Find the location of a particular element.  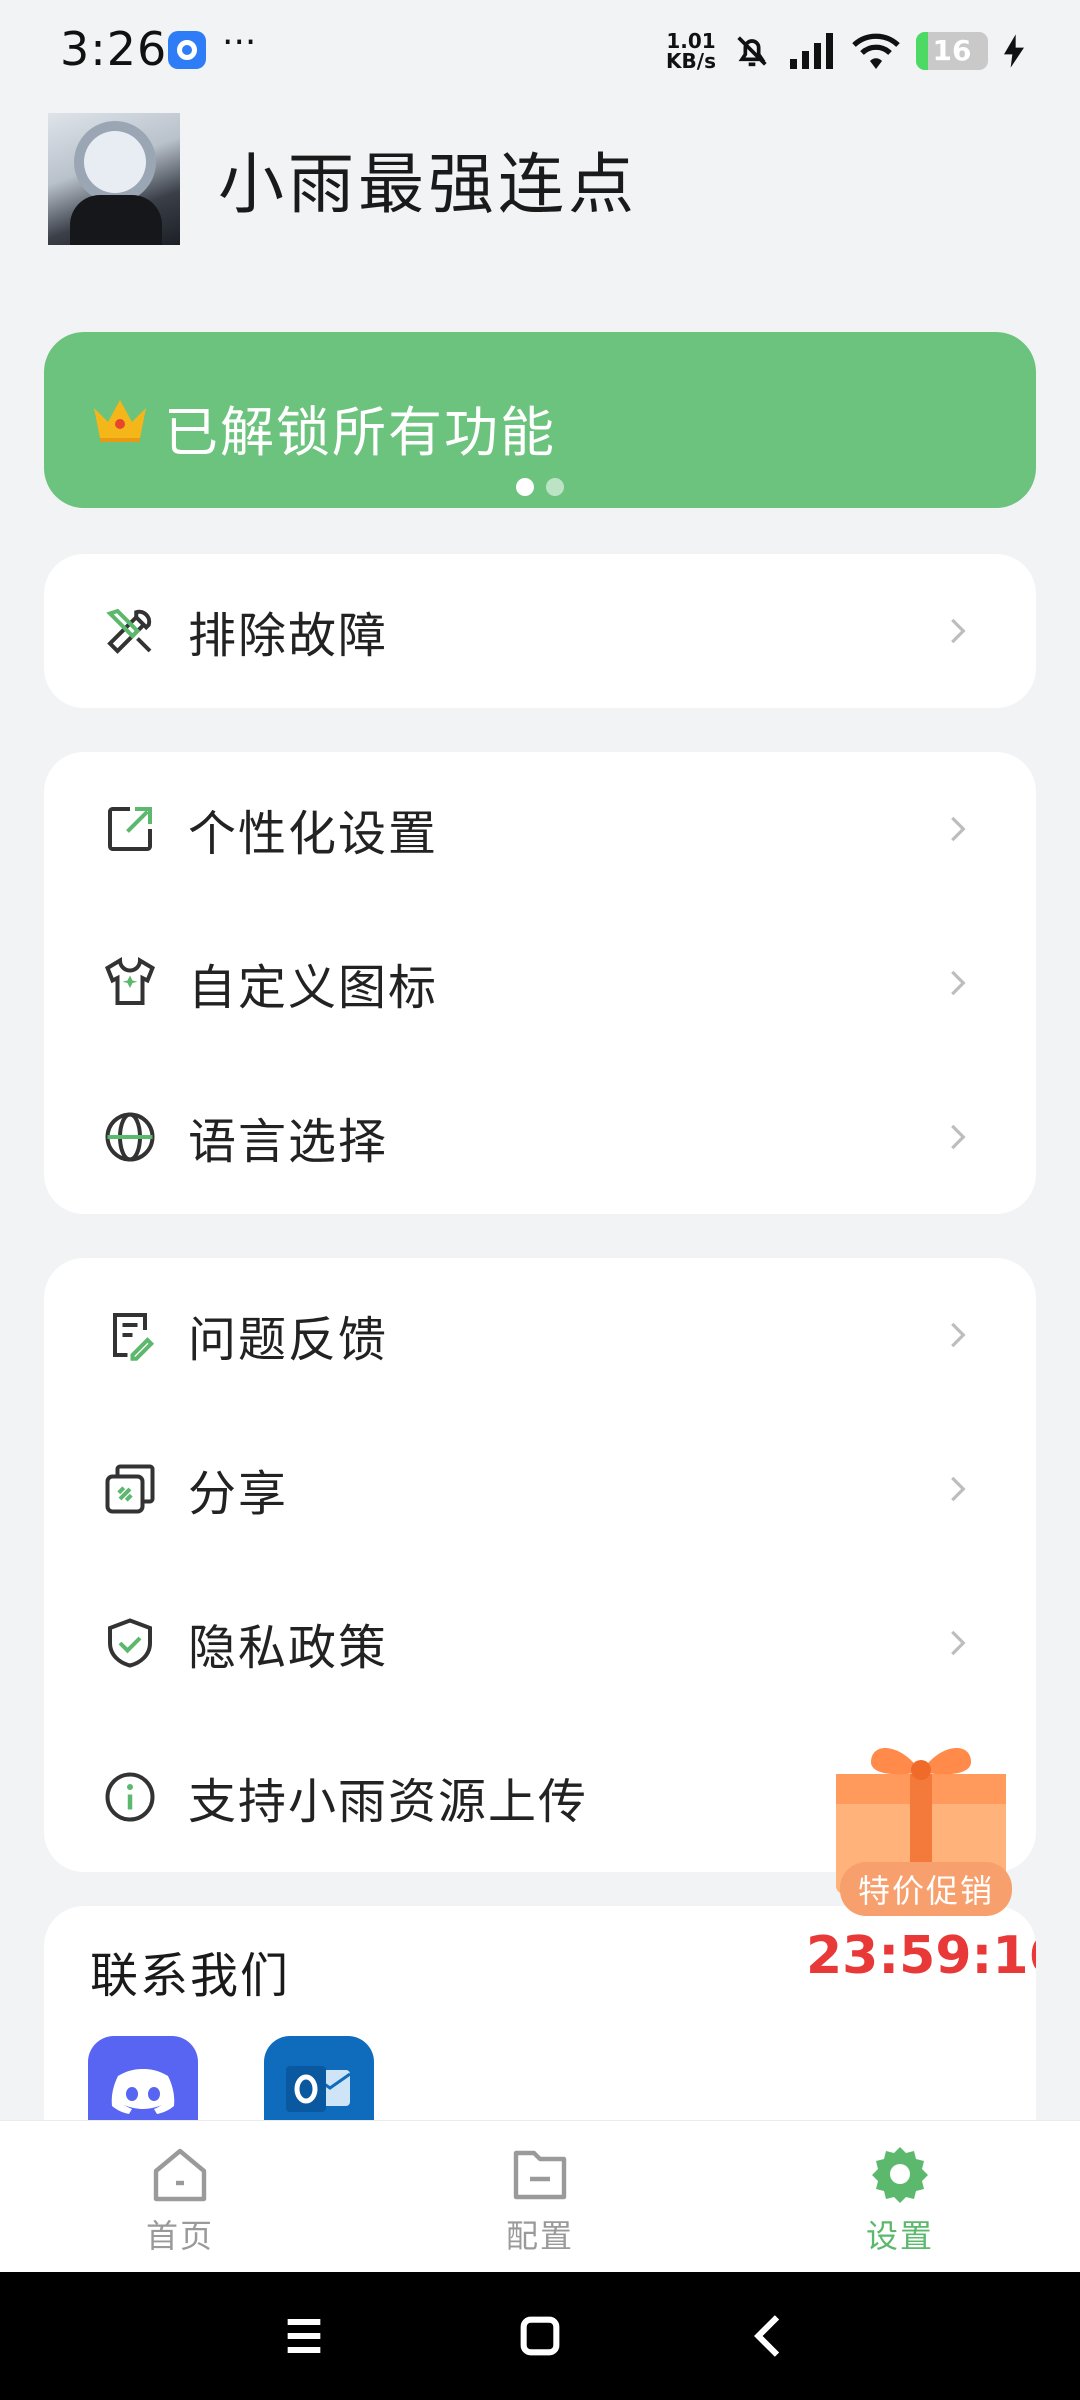

app-header: 小雨最强连点 is located at coordinates (343, 179).